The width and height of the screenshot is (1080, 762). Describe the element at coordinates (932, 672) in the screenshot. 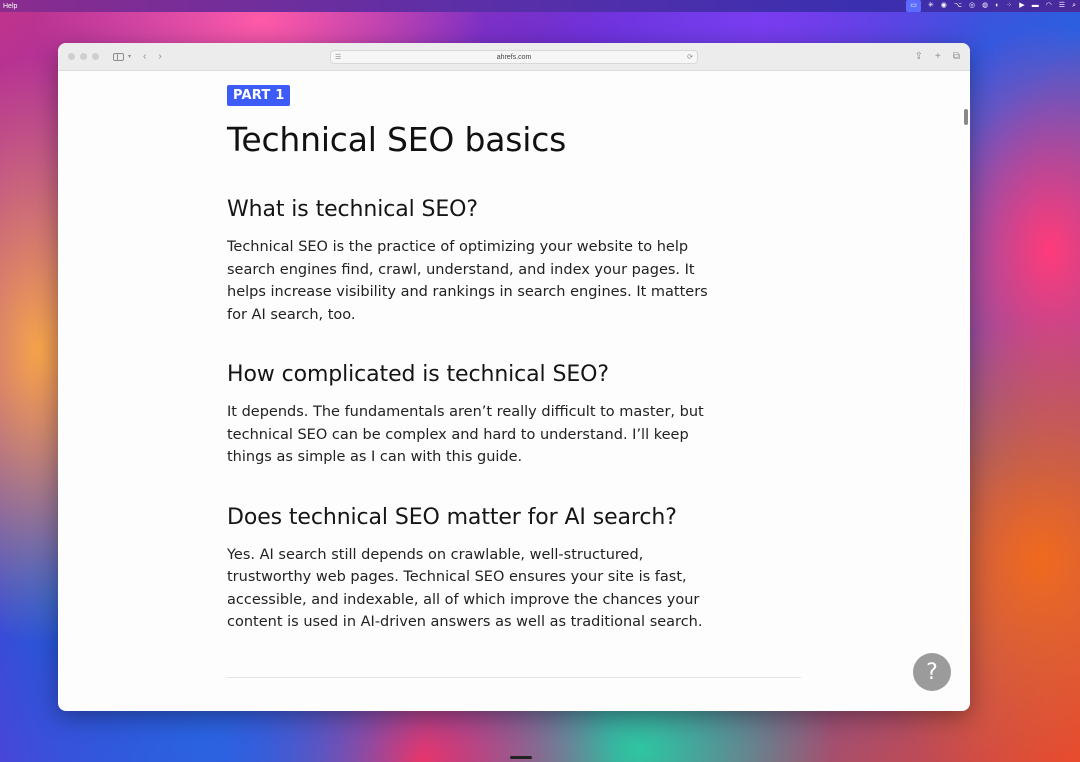

I see `help-button: ?` at that location.